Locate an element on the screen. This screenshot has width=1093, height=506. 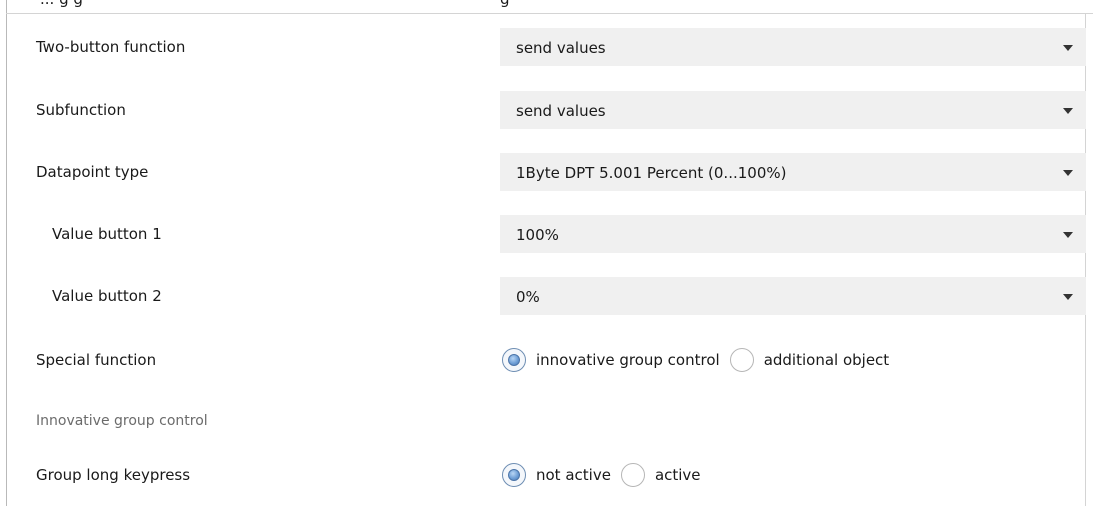
value-button-2-select: 0% is located at coordinates (793, 296).